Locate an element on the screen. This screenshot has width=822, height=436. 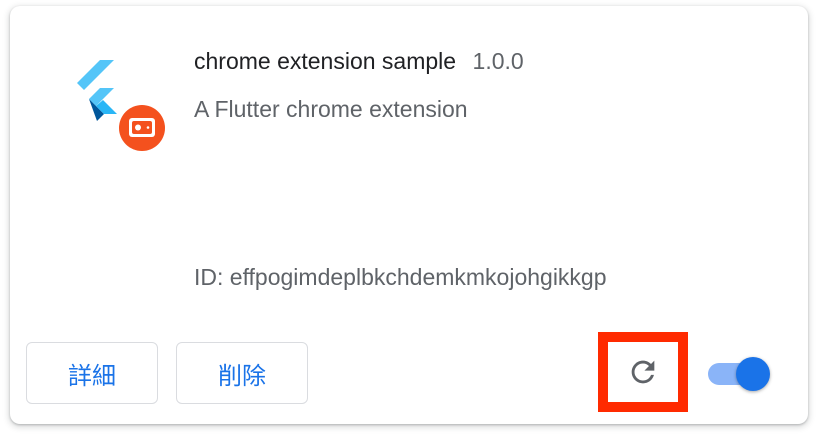
flutter-logo-icon is located at coordinates (97, 90).